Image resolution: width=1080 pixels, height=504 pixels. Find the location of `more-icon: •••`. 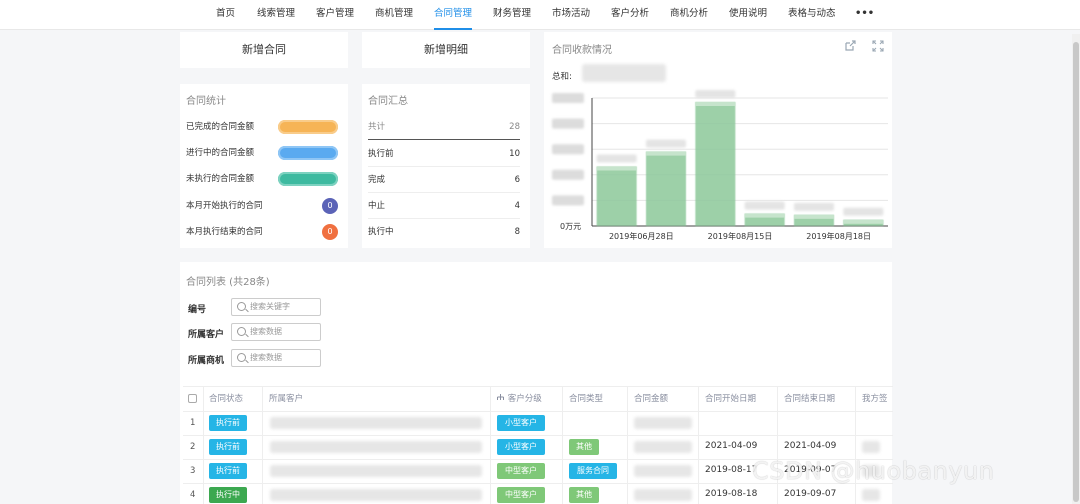

more-icon: ••• is located at coordinates (864, 15).